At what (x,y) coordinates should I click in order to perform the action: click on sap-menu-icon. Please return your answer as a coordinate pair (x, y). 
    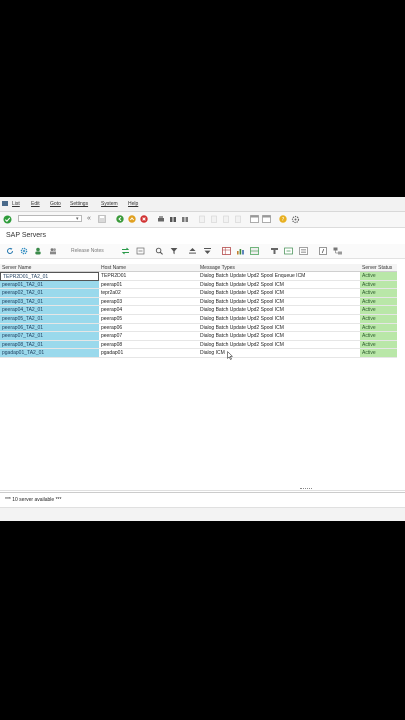
    Looking at the image, I should click on (5, 203).